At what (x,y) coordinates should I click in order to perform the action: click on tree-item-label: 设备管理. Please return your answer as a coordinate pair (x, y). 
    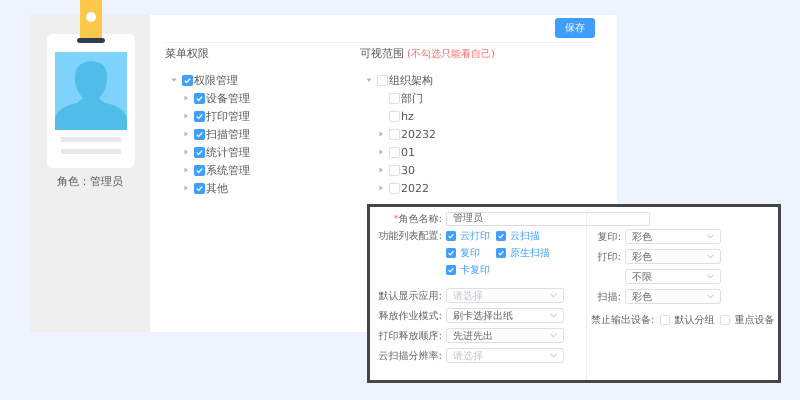
    Looking at the image, I should click on (228, 98).